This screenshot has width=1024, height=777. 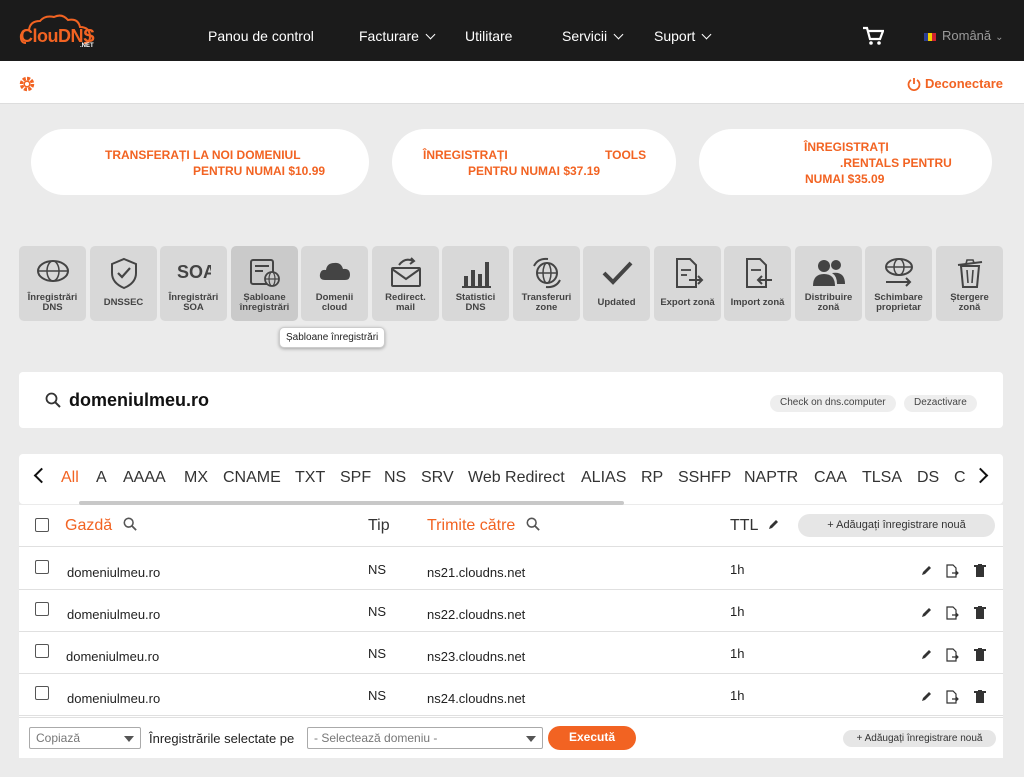 I want to click on language-selector: Română ⌄, so click(x=964, y=35).